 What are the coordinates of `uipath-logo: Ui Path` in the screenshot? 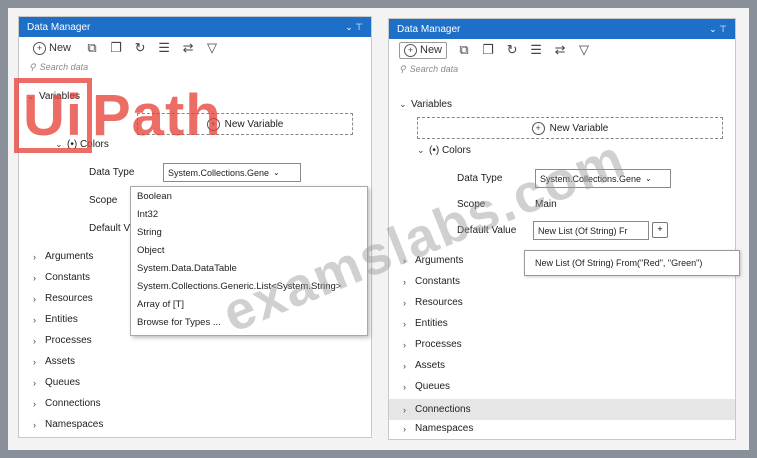 It's located at (118, 115).